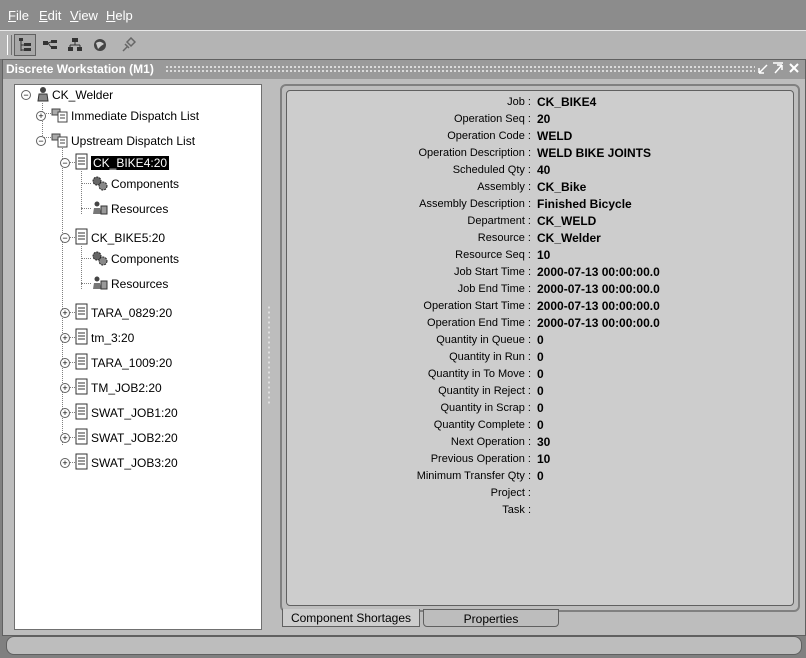 The image size is (806, 658). Describe the element at coordinates (113, 338) in the screenshot. I see `tree-item-label: tm_3:20` at that location.